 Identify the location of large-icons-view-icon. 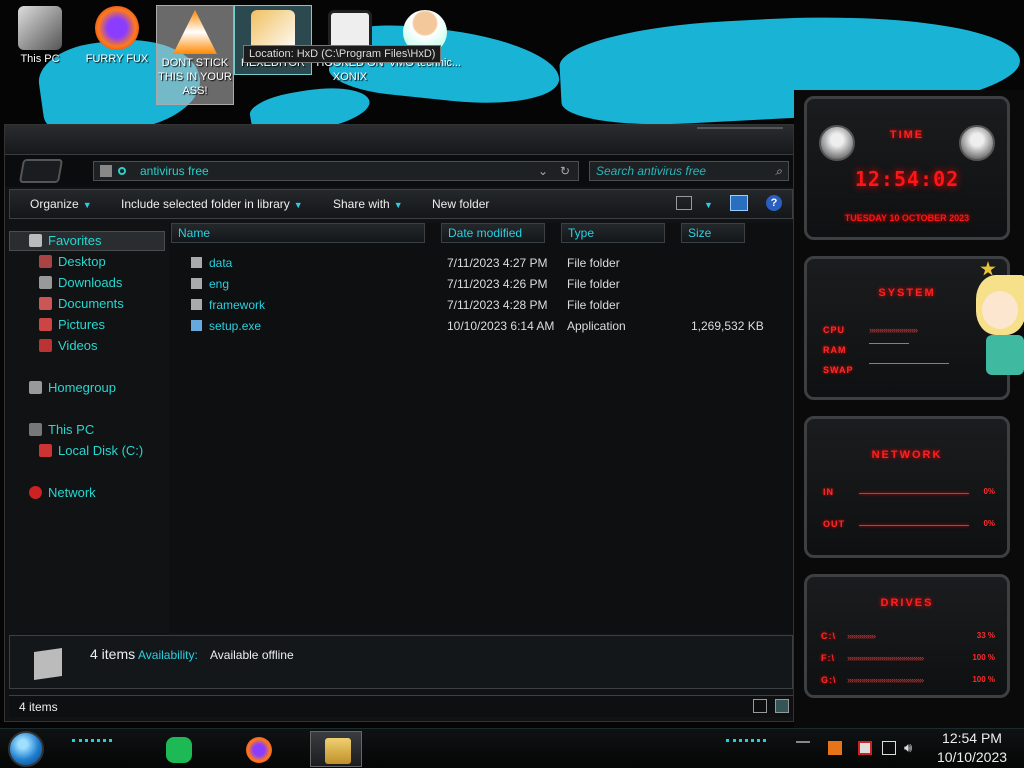
(782, 706).